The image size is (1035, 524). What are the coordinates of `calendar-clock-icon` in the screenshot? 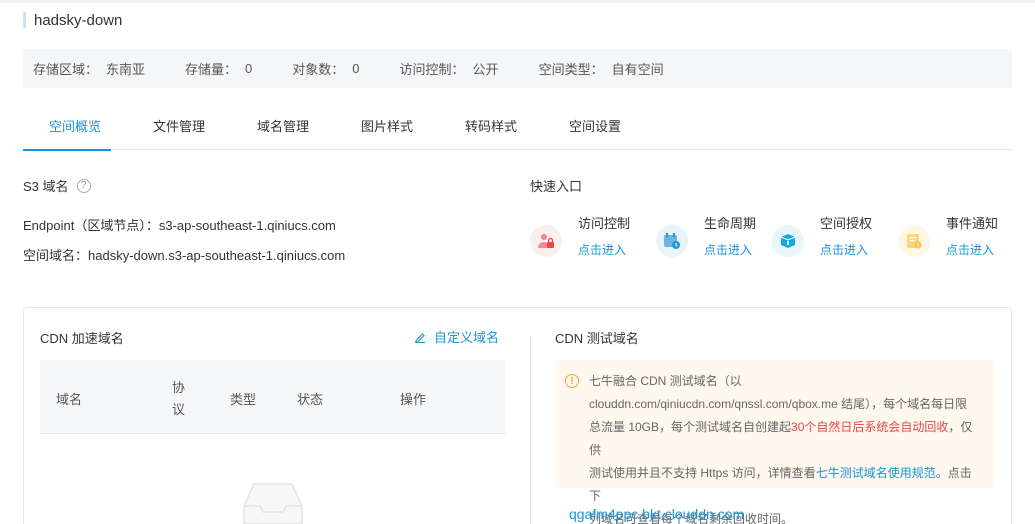 It's located at (672, 241).